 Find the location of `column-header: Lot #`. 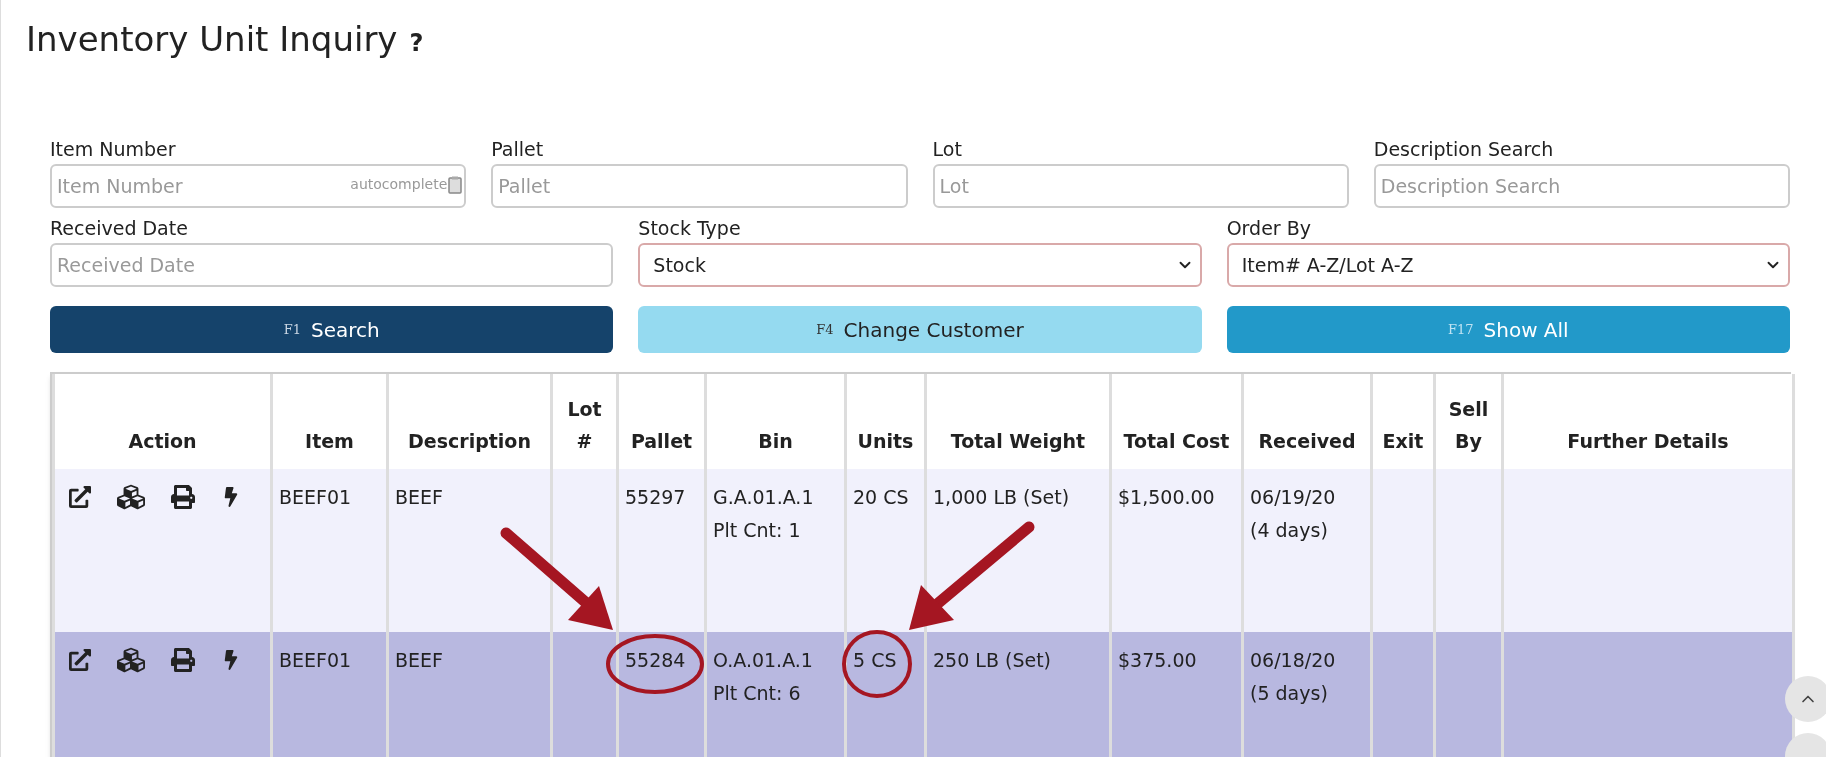

column-header: Lot # is located at coordinates (584, 425).